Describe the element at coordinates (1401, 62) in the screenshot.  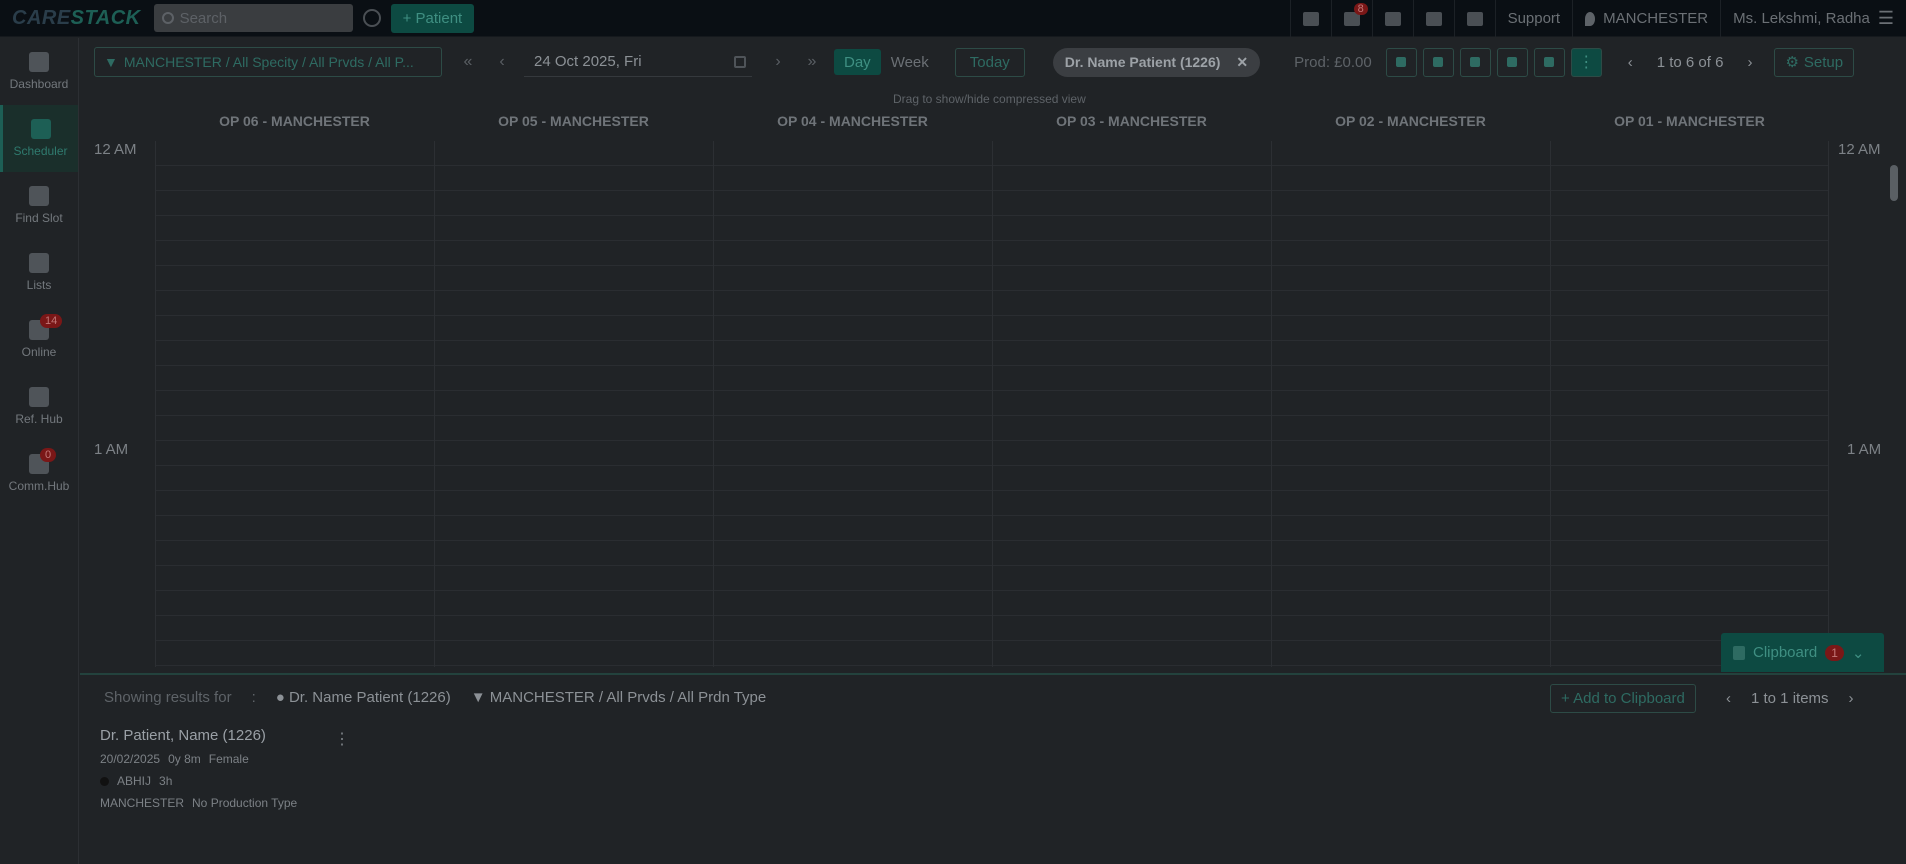
I see `calendar-view-button` at that location.